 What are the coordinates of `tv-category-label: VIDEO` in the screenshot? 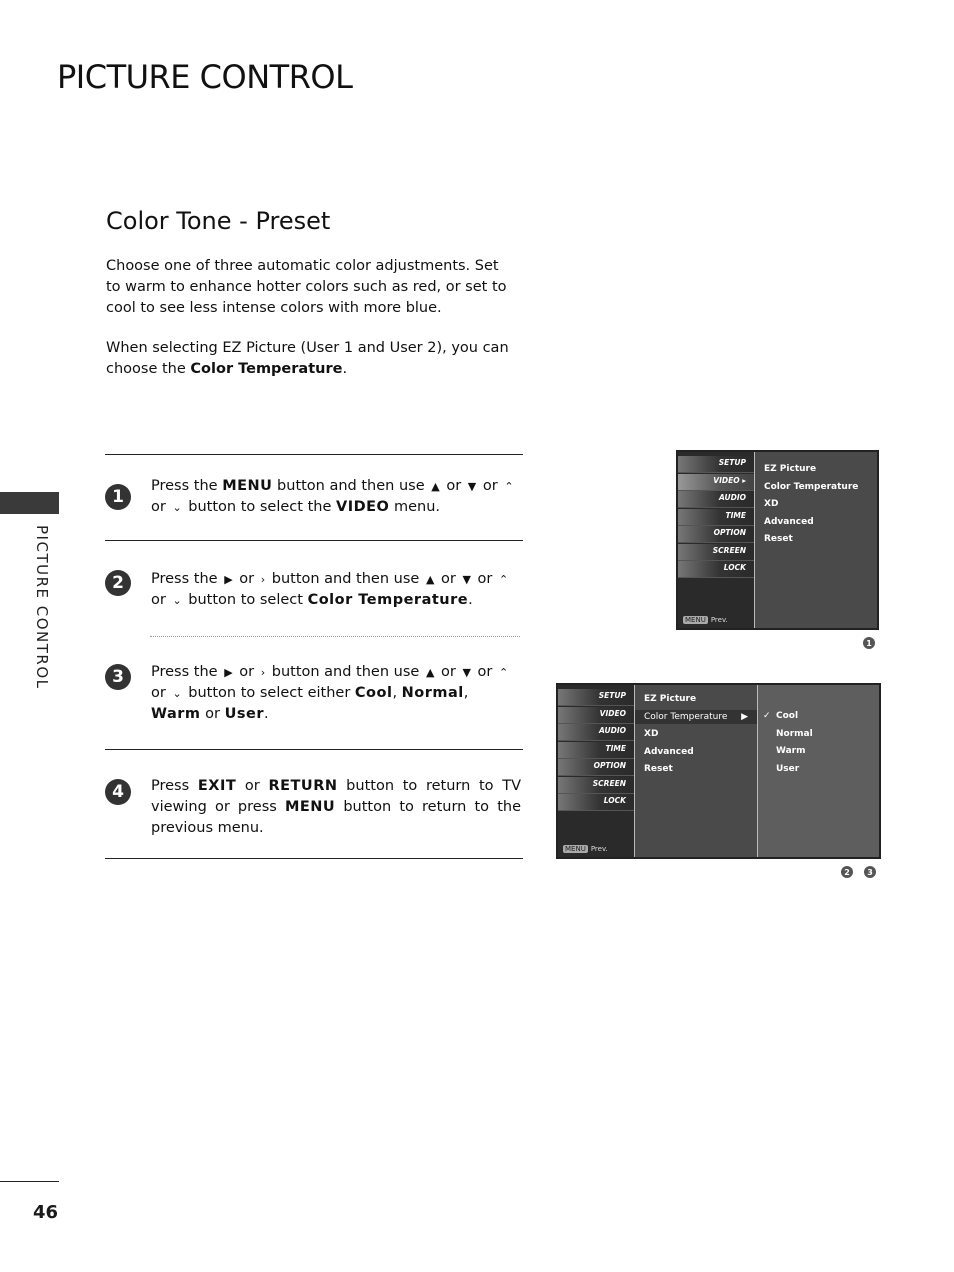 It's located at (612, 713).